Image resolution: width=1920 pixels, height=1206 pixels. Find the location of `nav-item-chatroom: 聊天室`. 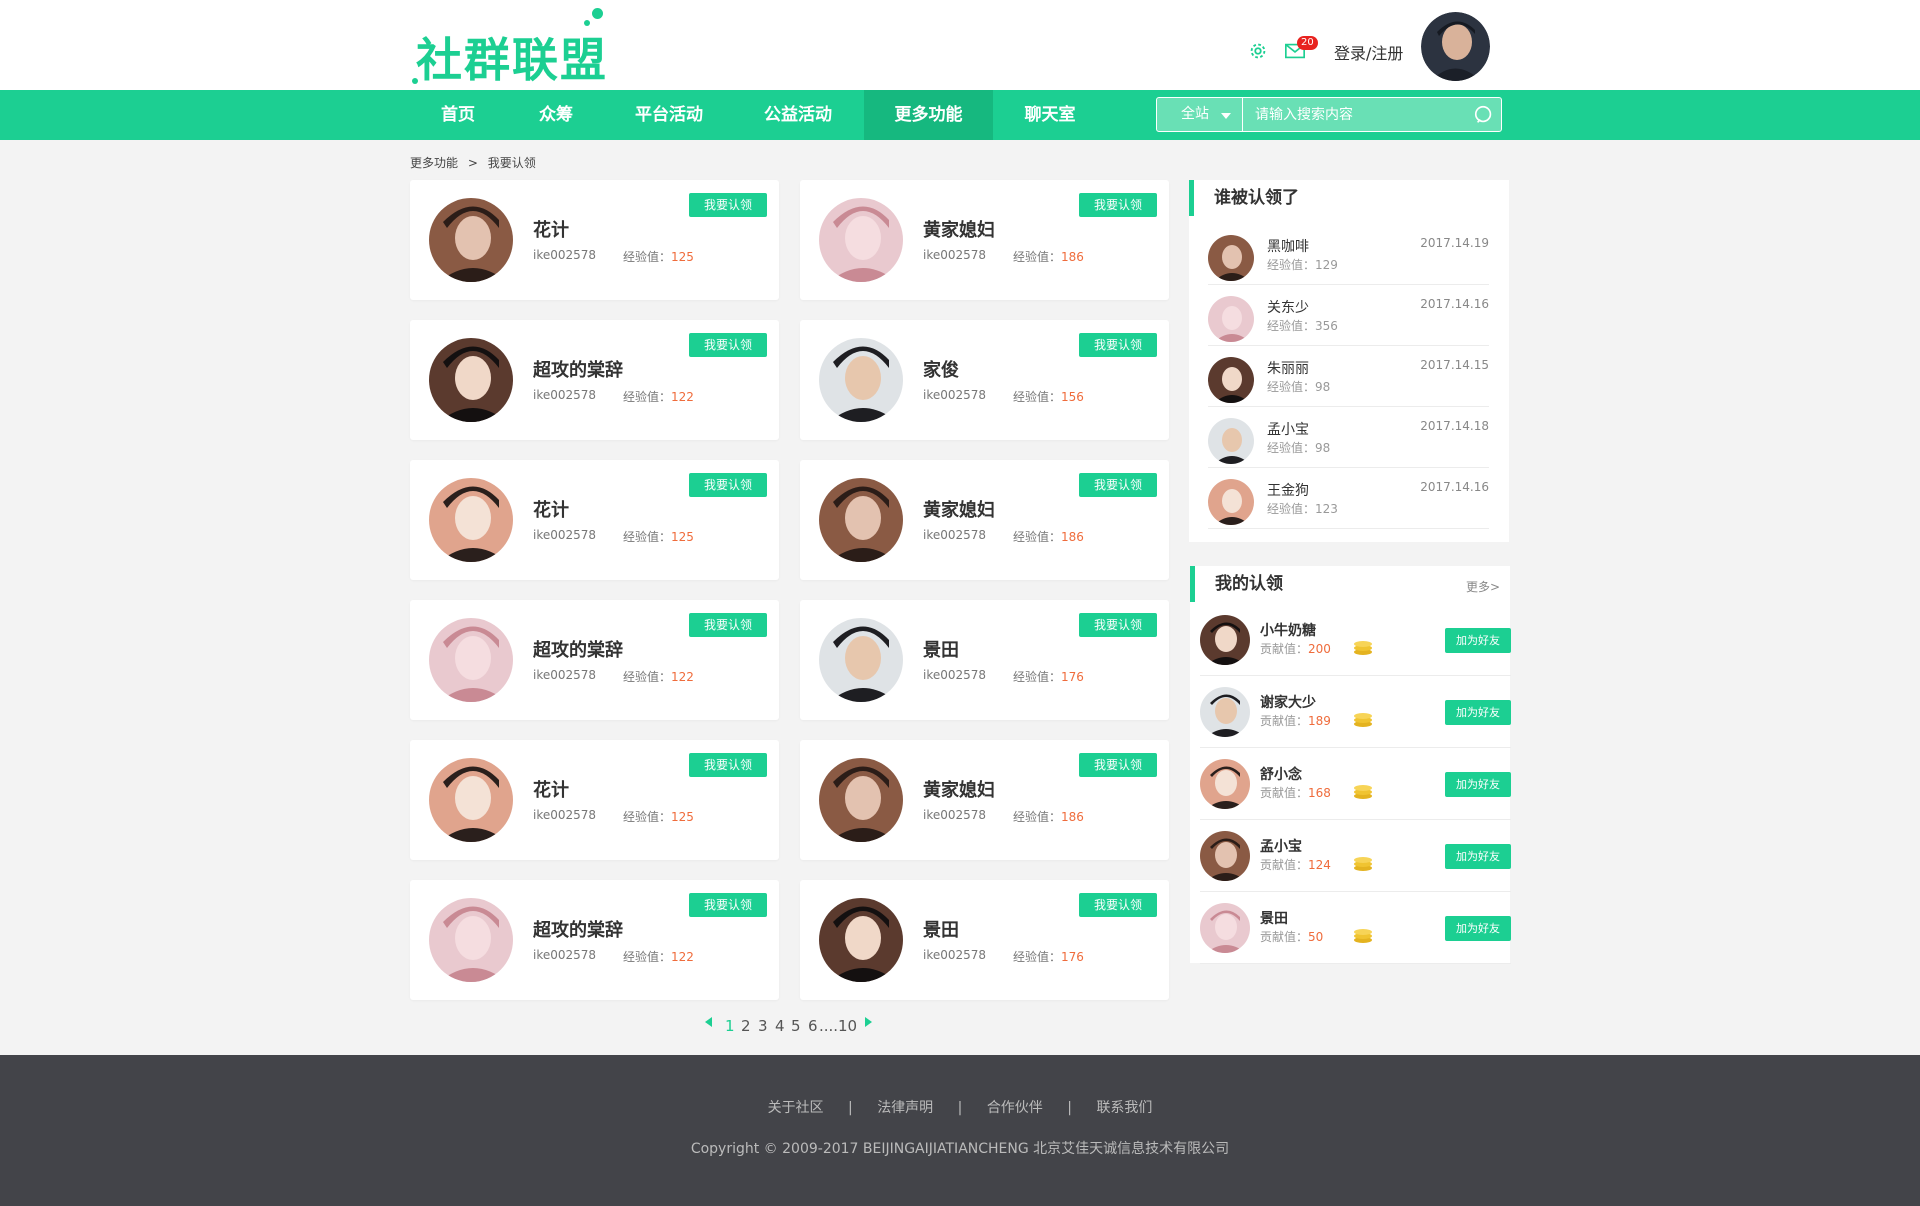

nav-item-chatroom: 聊天室 is located at coordinates (1050, 115).